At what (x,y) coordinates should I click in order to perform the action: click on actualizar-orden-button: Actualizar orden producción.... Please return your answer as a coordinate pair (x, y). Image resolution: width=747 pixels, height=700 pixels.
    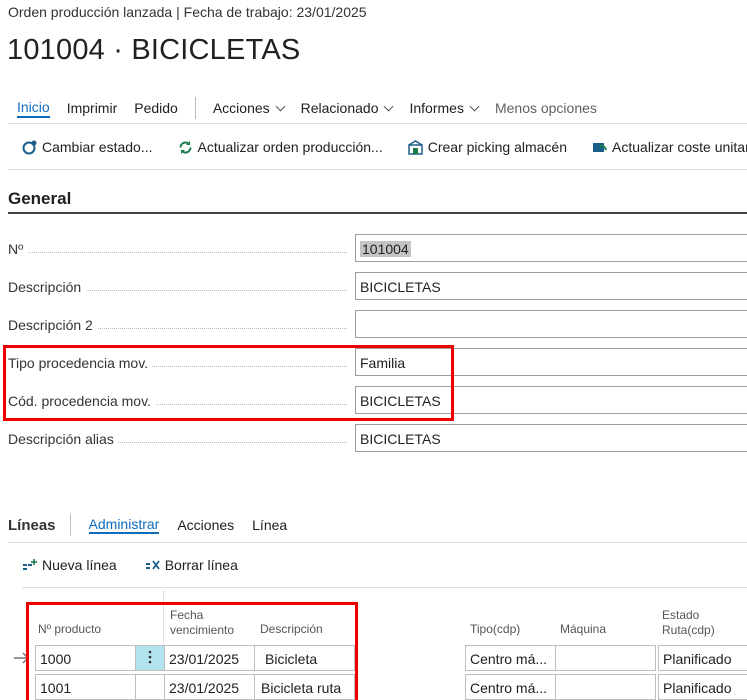
    Looking at the image, I should click on (280, 147).